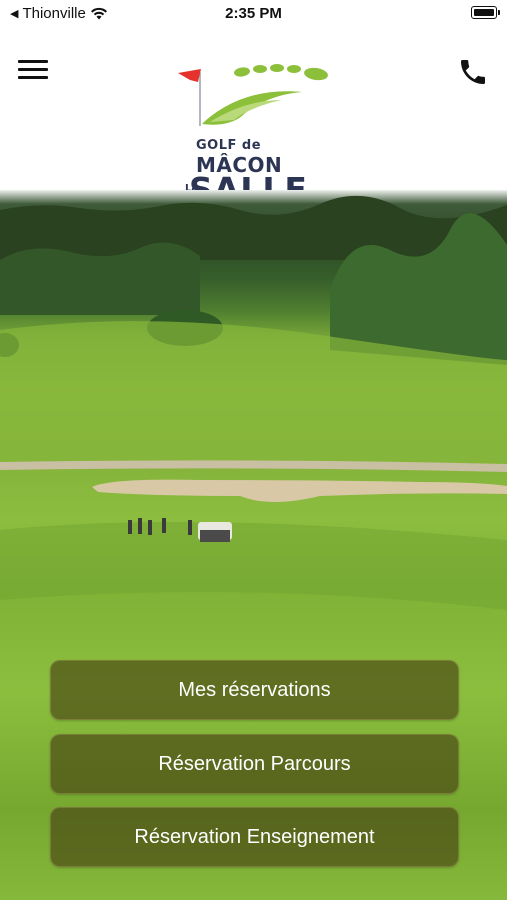 The width and height of the screenshot is (507, 900). I want to click on lesson-reservation-button: Réservation Enseignement, so click(254, 837).